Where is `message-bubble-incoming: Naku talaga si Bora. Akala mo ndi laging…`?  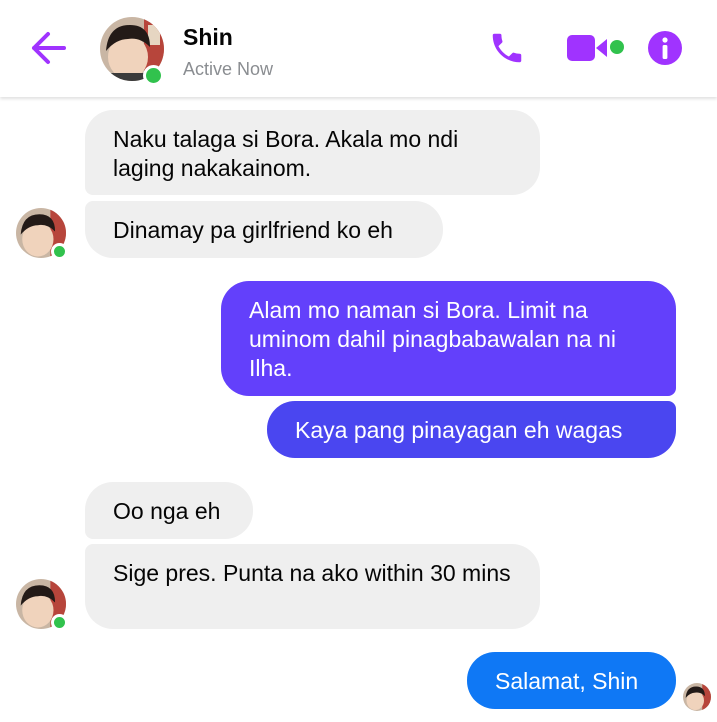 message-bubble-incoming: Naku talaga si Bora. Akala mo ndi laging… is located at coordinates (312, 152).